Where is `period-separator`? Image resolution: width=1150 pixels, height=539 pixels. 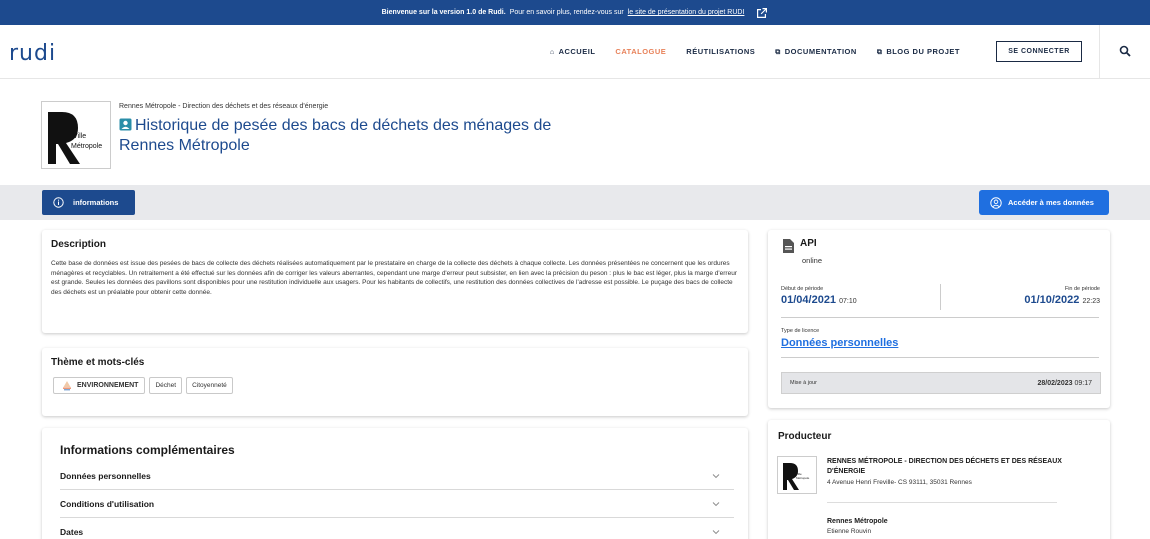
period-separator is located at coordinates (940, 297).